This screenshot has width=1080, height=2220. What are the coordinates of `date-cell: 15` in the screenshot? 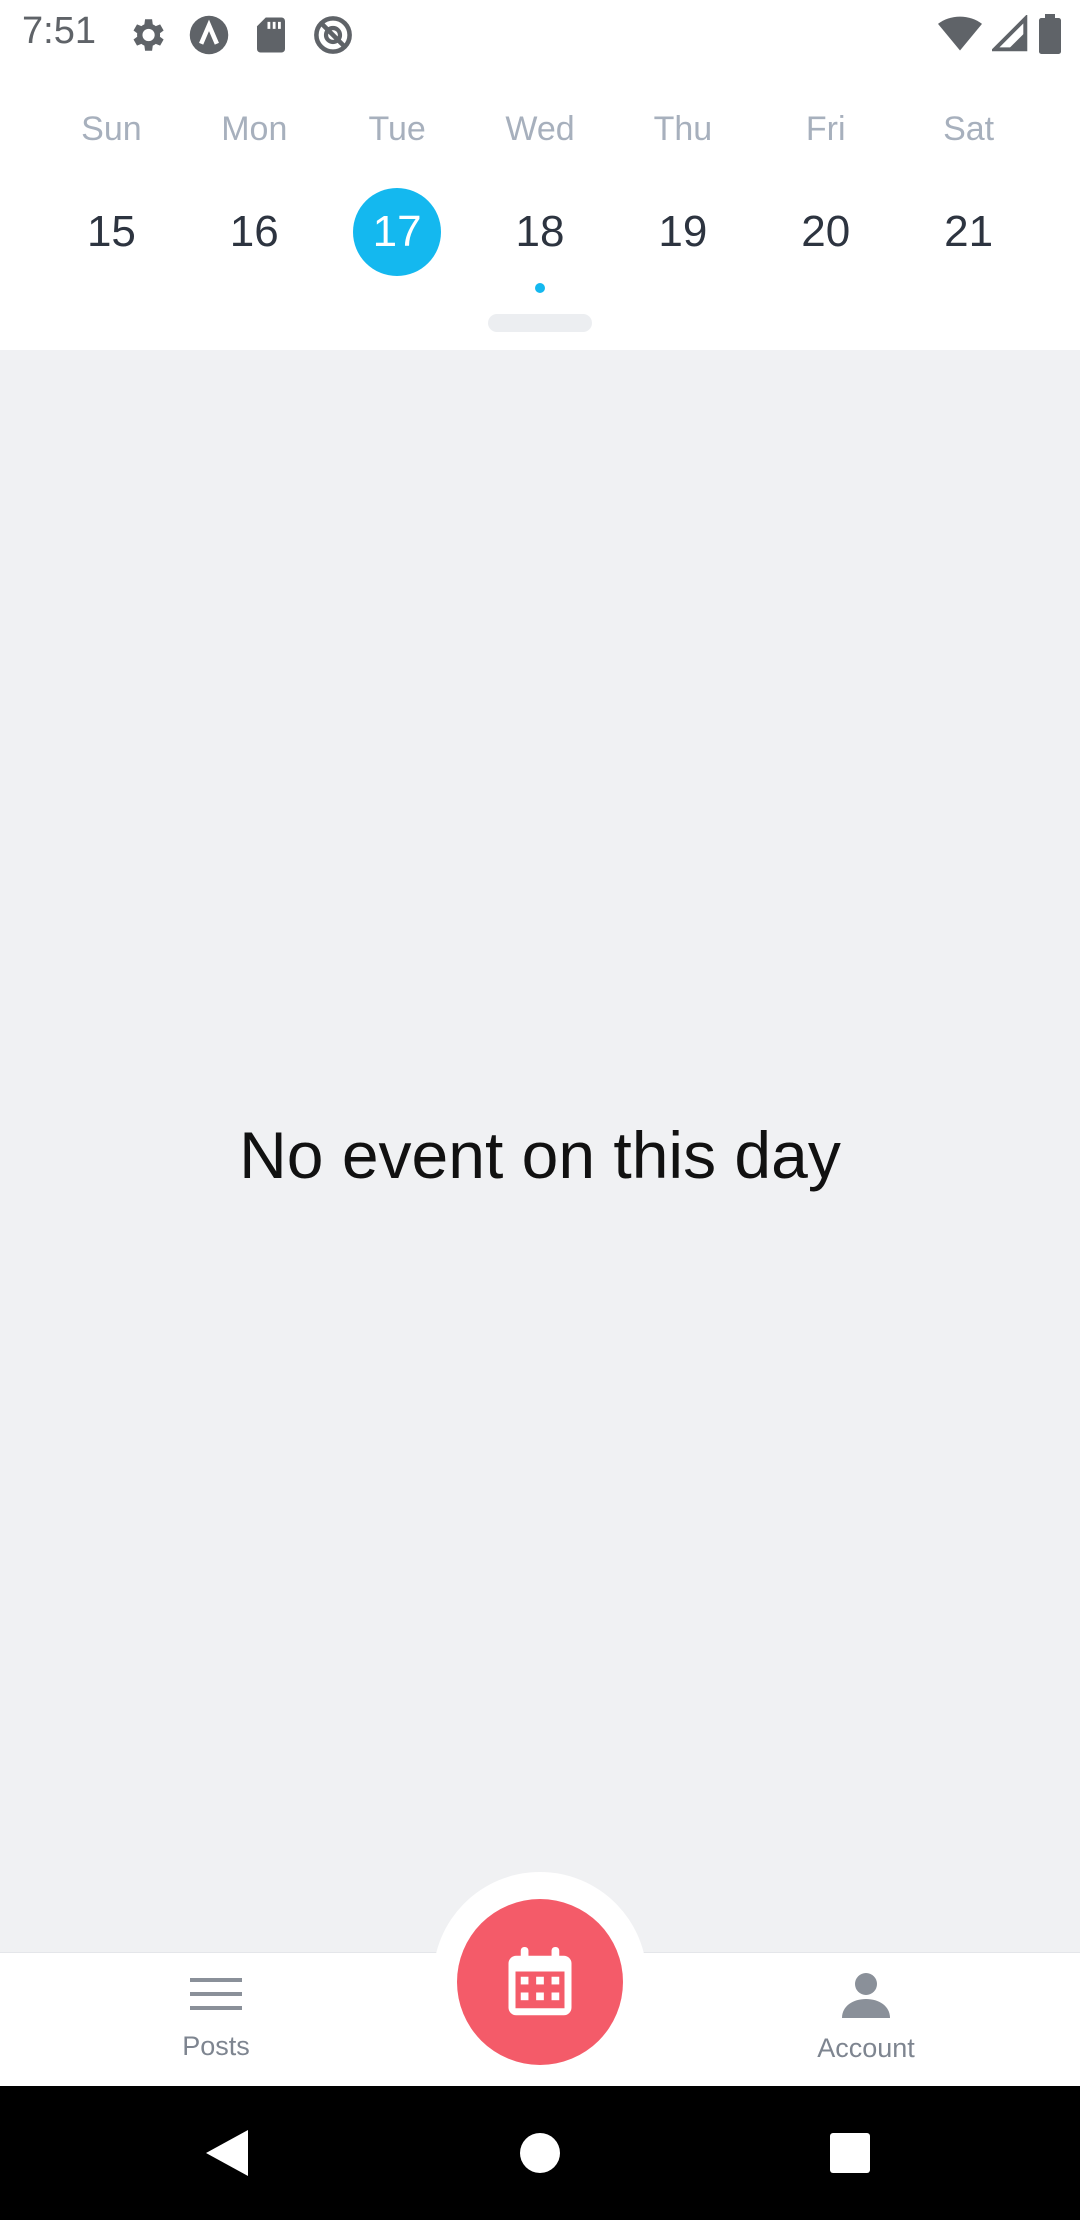 It's located at (111, 236).